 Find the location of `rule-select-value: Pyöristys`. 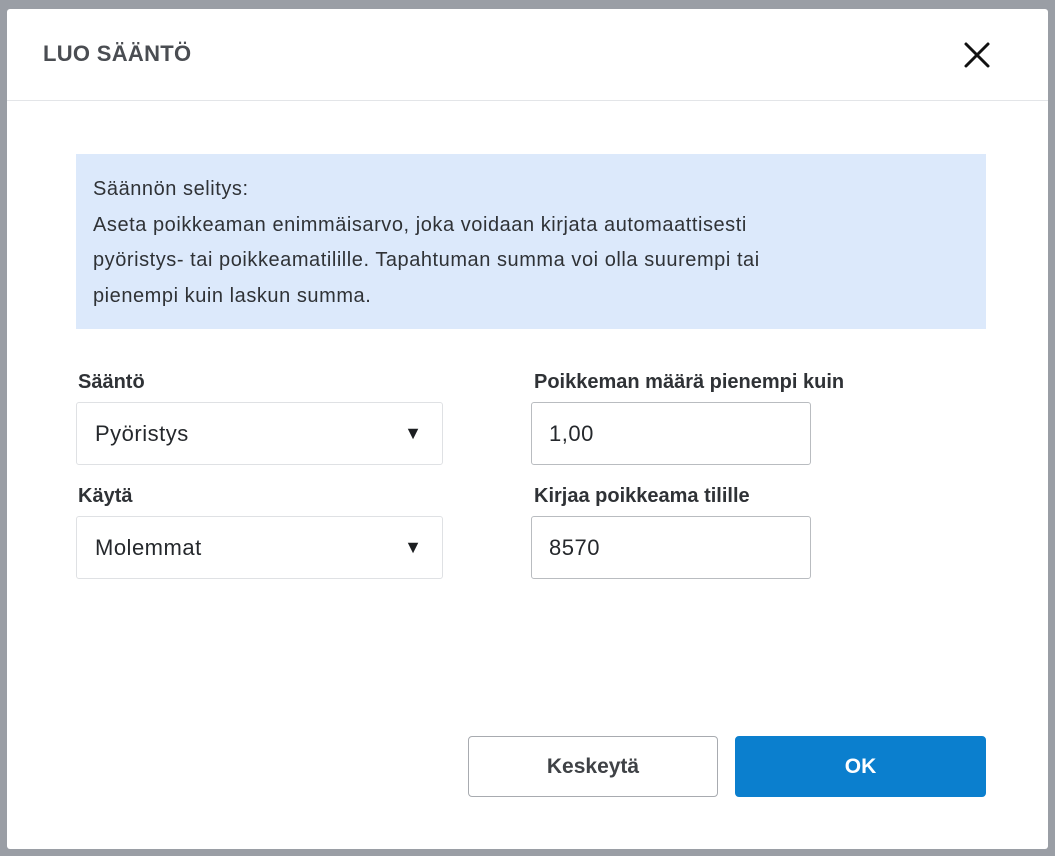

rule-select-value: Pyöristys is located at coordinates (142, 433).